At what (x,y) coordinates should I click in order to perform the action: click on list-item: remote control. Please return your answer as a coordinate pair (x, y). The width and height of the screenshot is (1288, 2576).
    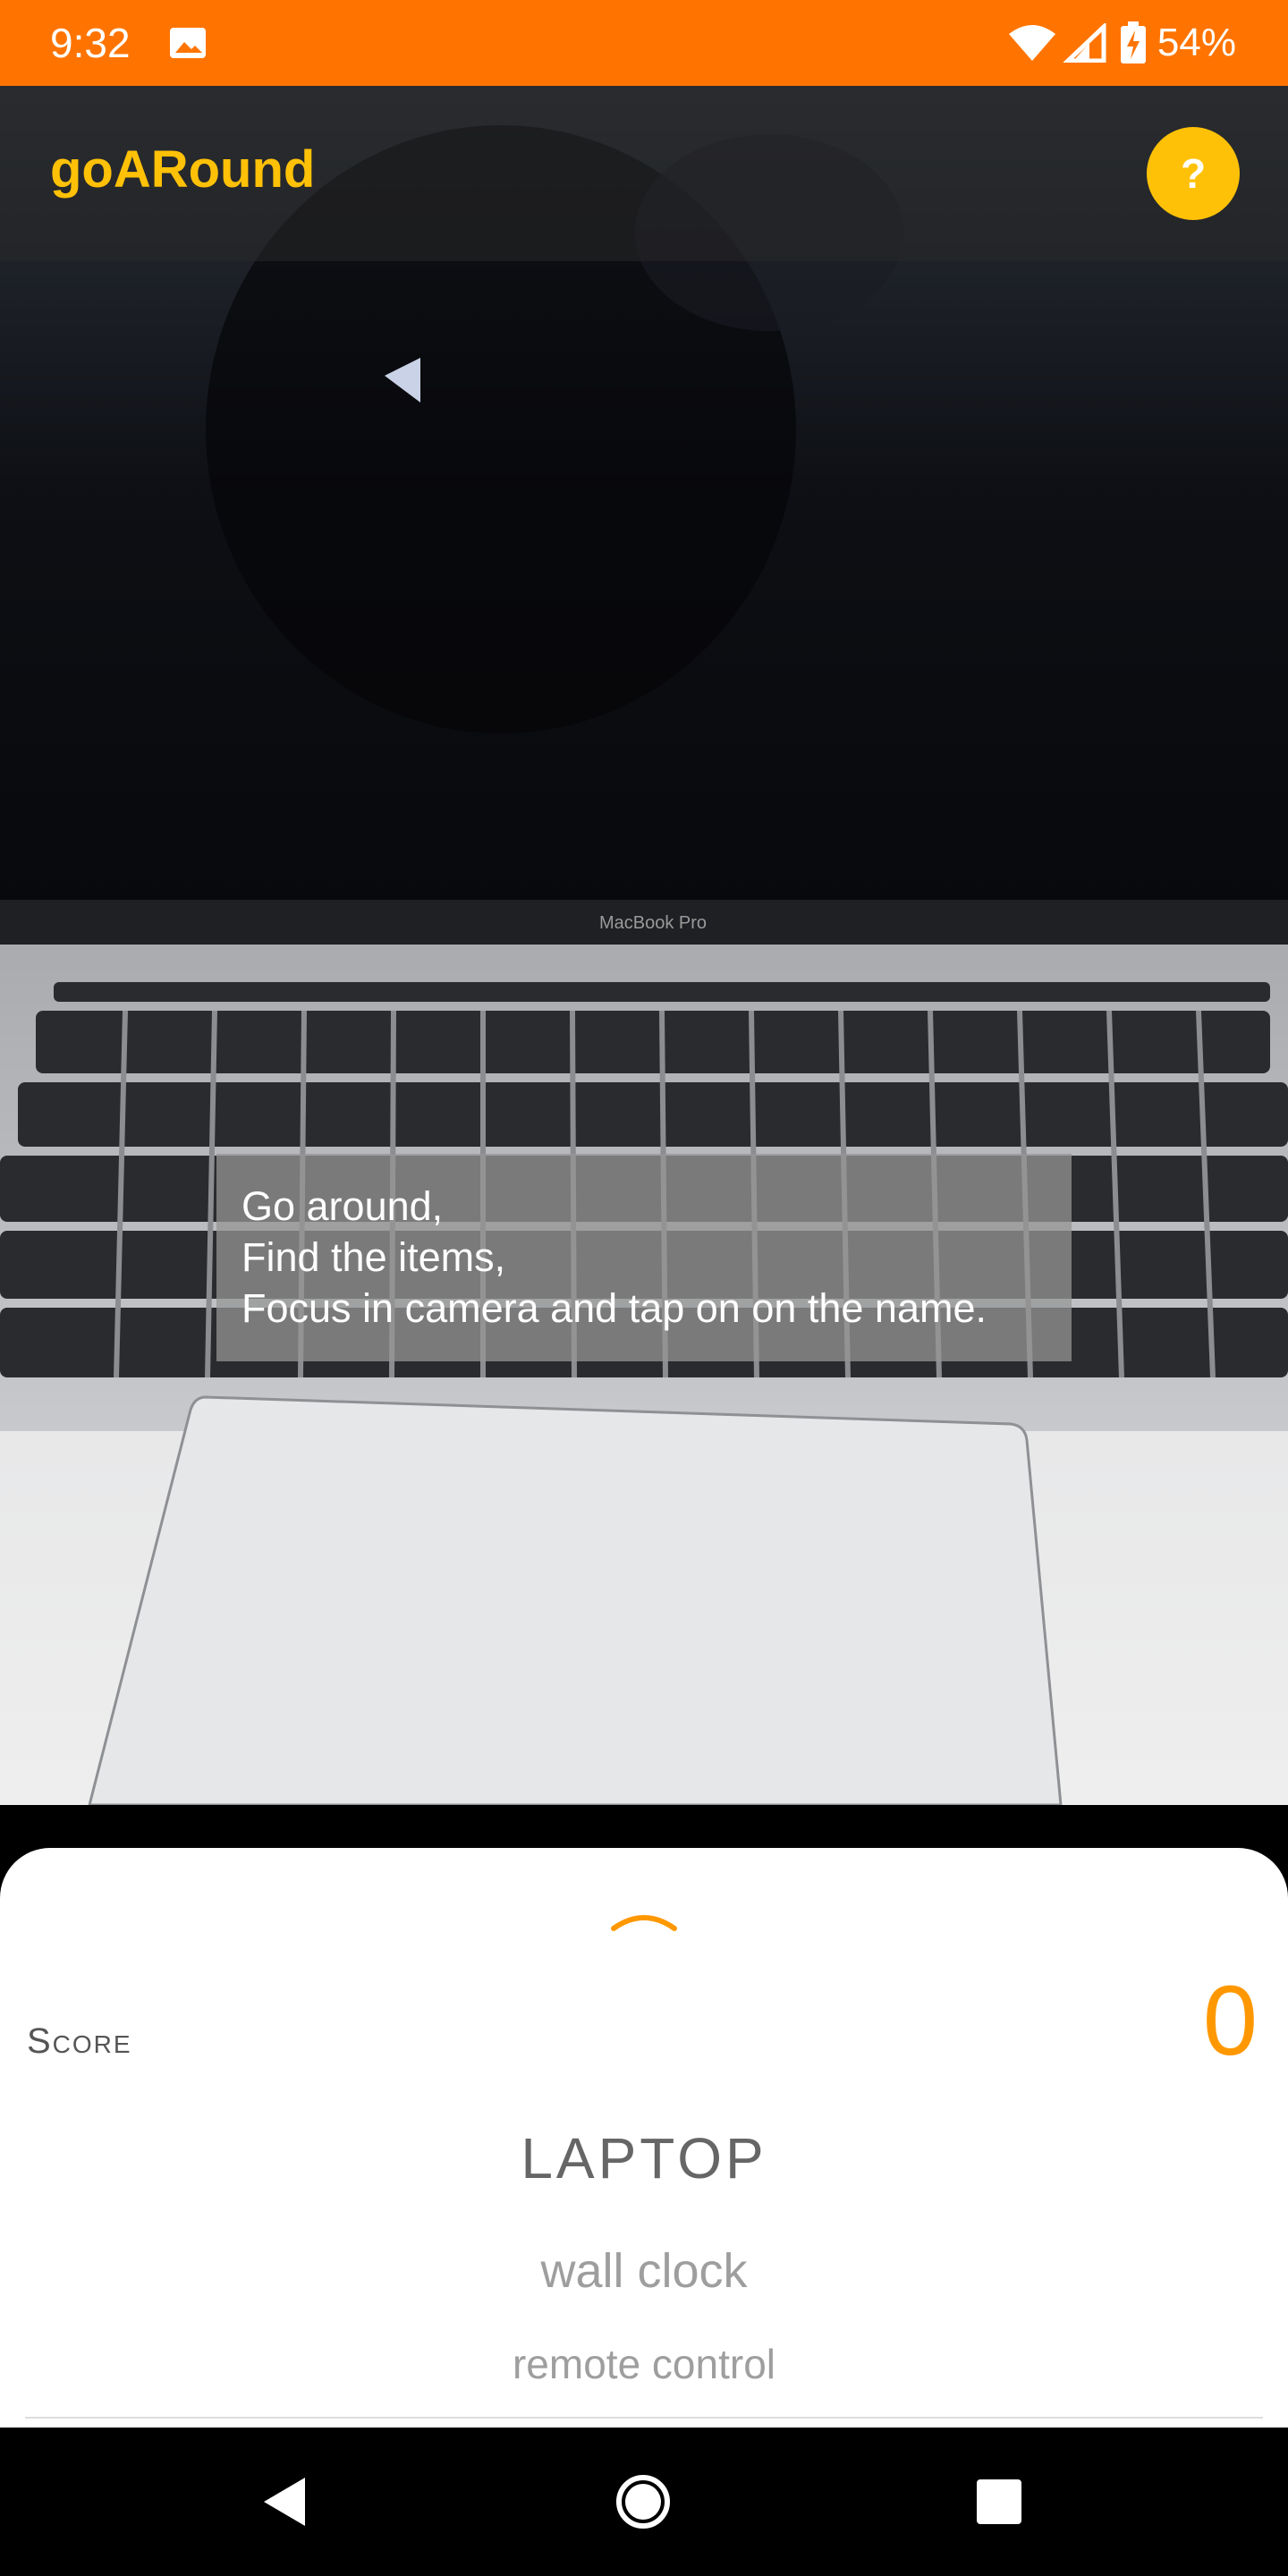
    Looking at the image, I should click on (644, 2364).